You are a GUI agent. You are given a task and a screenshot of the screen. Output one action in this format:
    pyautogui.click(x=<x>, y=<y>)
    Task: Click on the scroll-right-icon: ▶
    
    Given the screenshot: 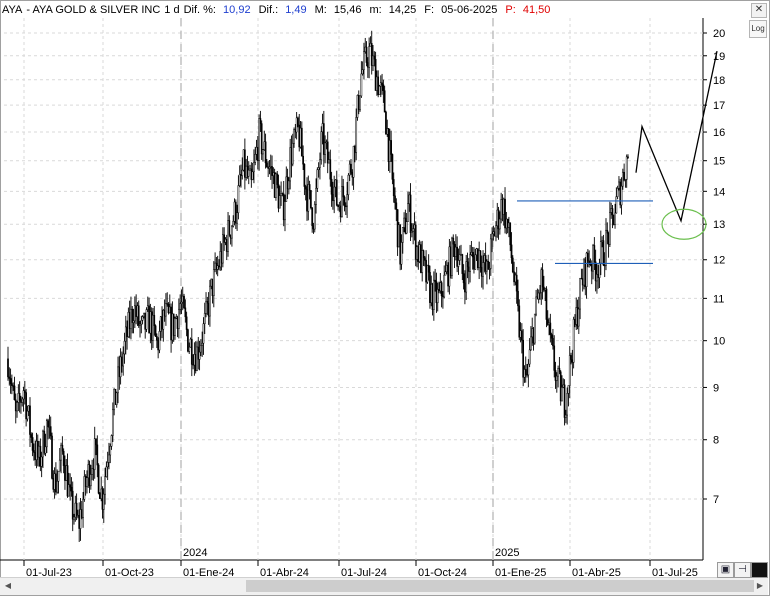 What is the action you would take?
    pyautogui.click(x=760, y=586)
    